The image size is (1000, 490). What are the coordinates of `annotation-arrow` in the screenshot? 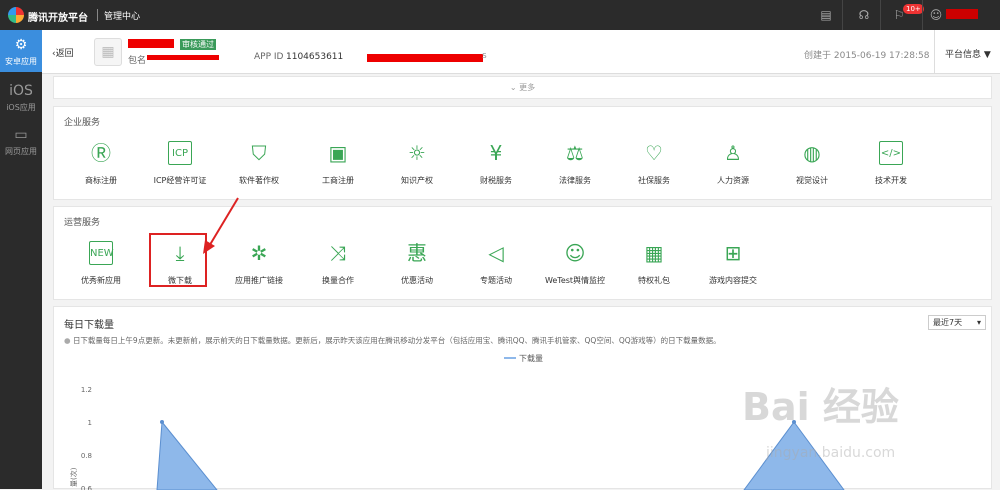 It's located at (221, 225).